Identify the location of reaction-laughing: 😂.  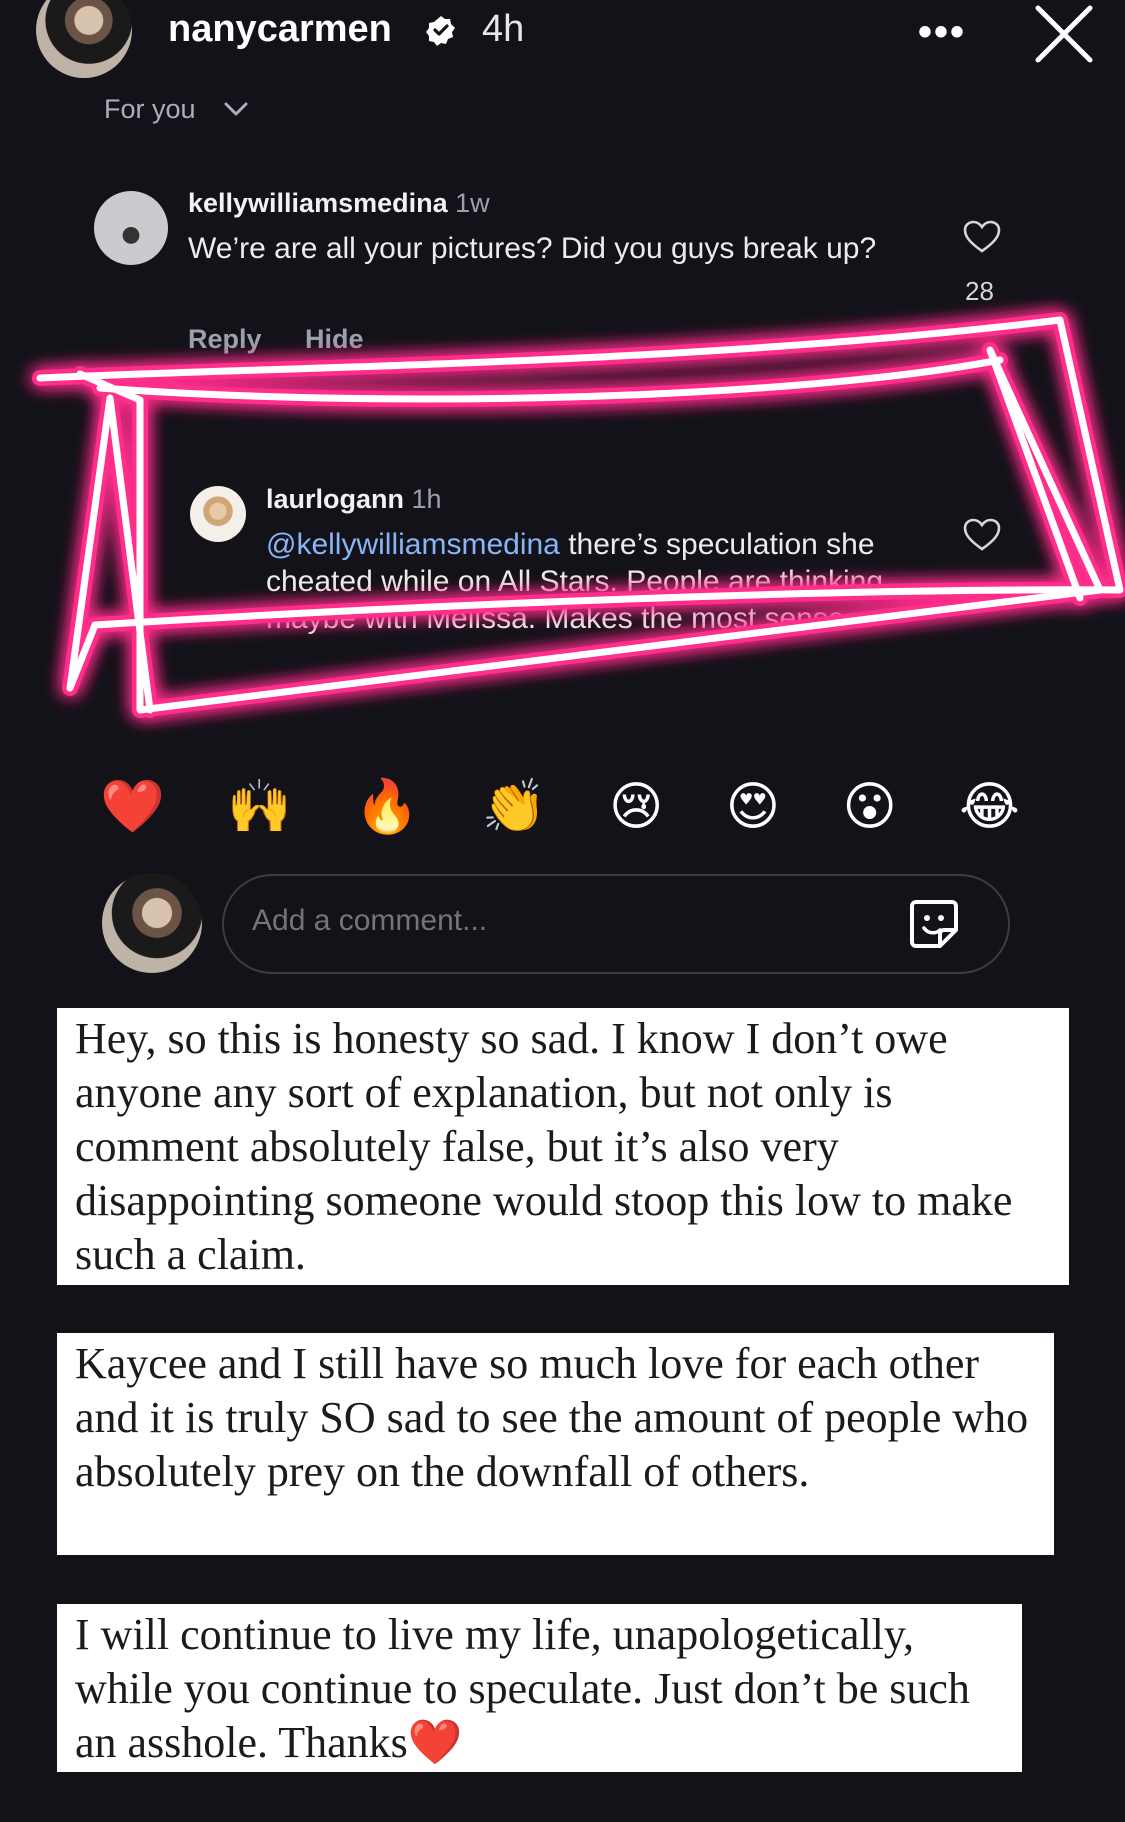
(989, 807).